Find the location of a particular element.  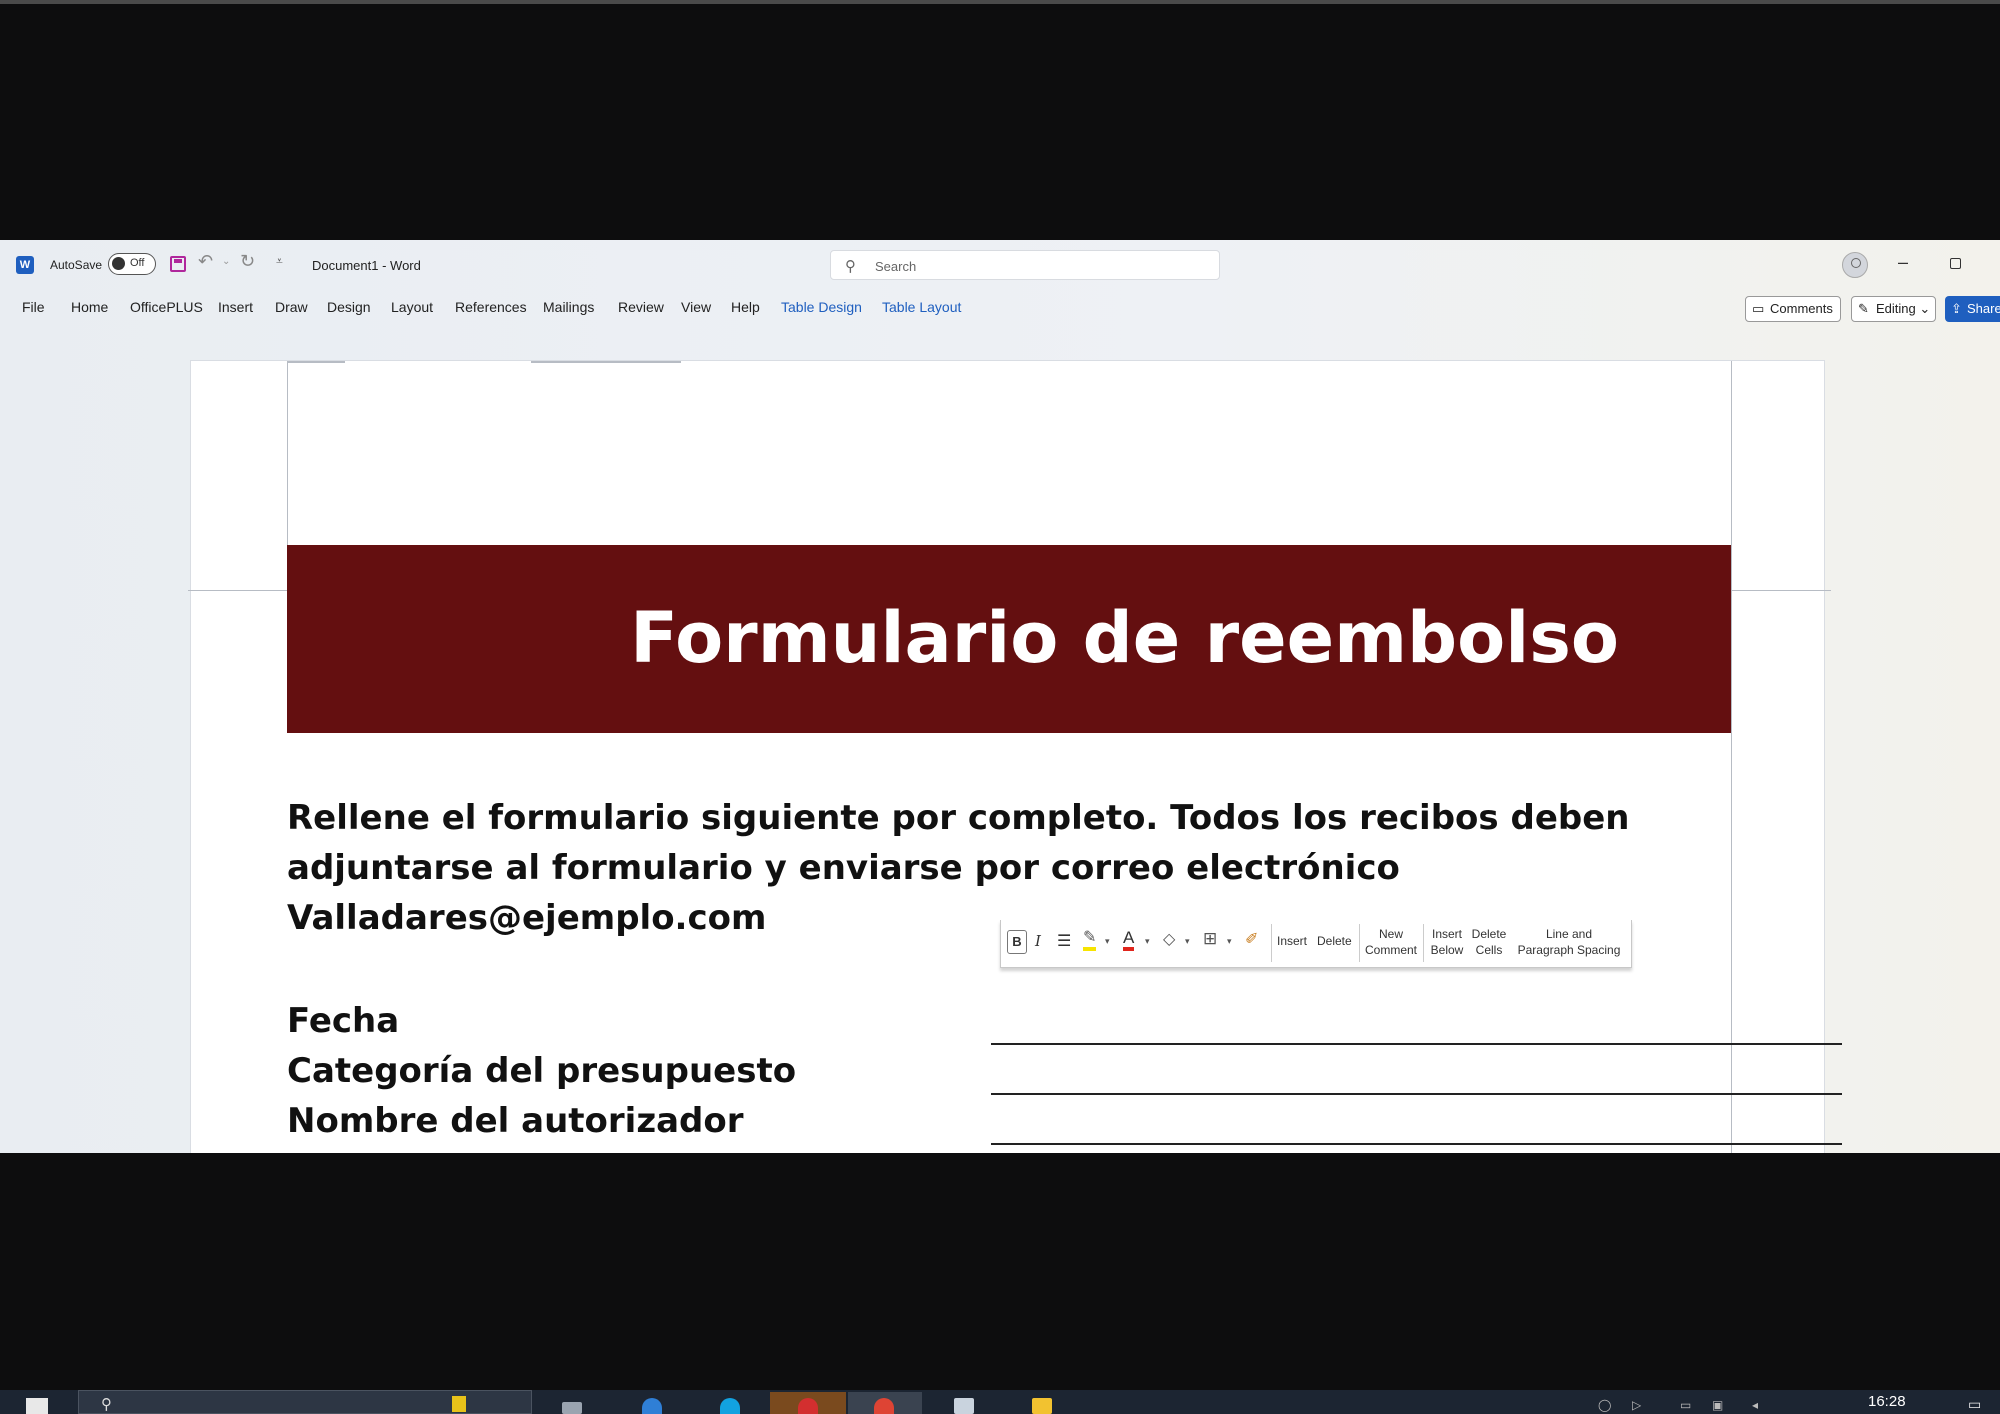

line-spacing-label: Paragraph Spacing is located at coordinates (1569, 950).